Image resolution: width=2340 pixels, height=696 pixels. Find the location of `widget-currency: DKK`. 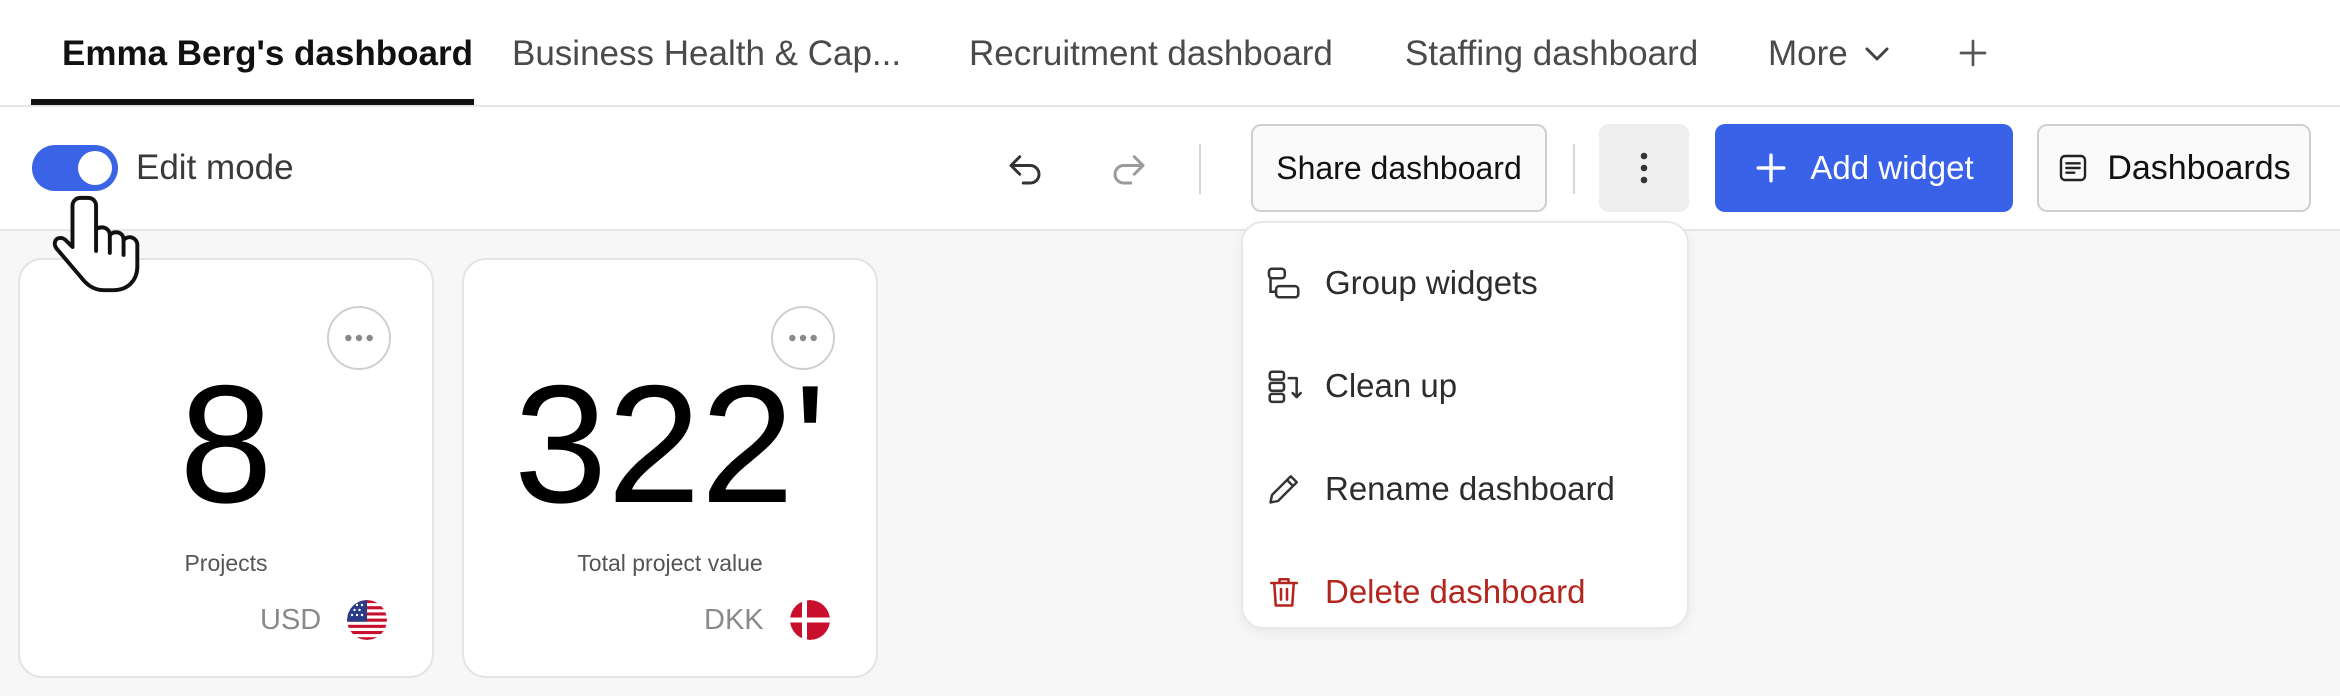

widget-currency: DKK is located at coordinates (767, 620).